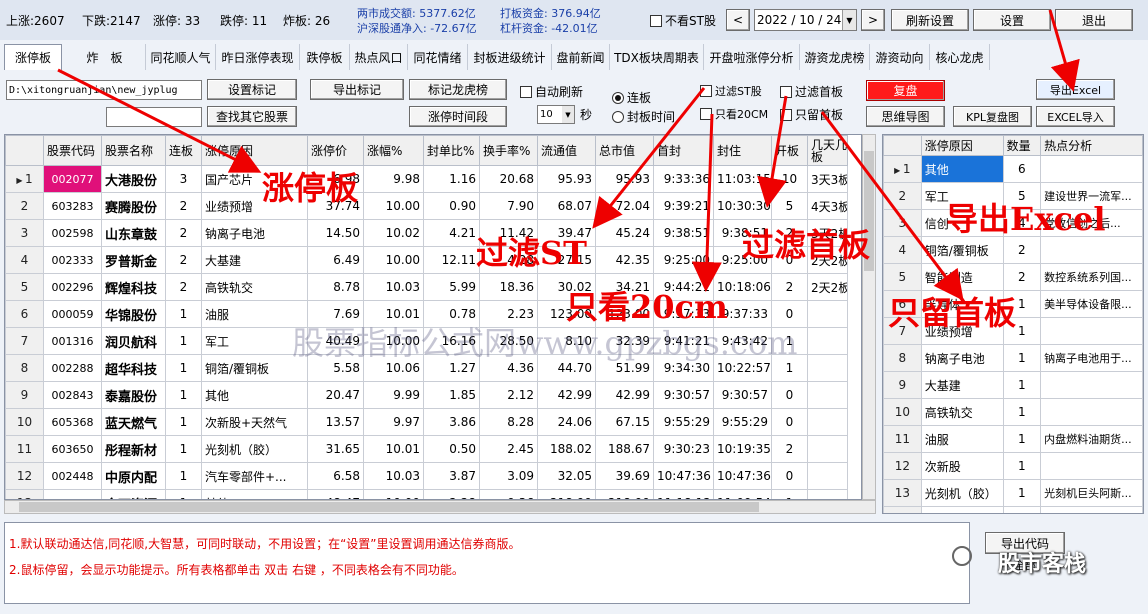 This screenshot has width=1148, height=614. What do you see at coordinates (962, 145) in the screenshot?
I see `column-header: 涨停原因` at bounding box center [962, 145].